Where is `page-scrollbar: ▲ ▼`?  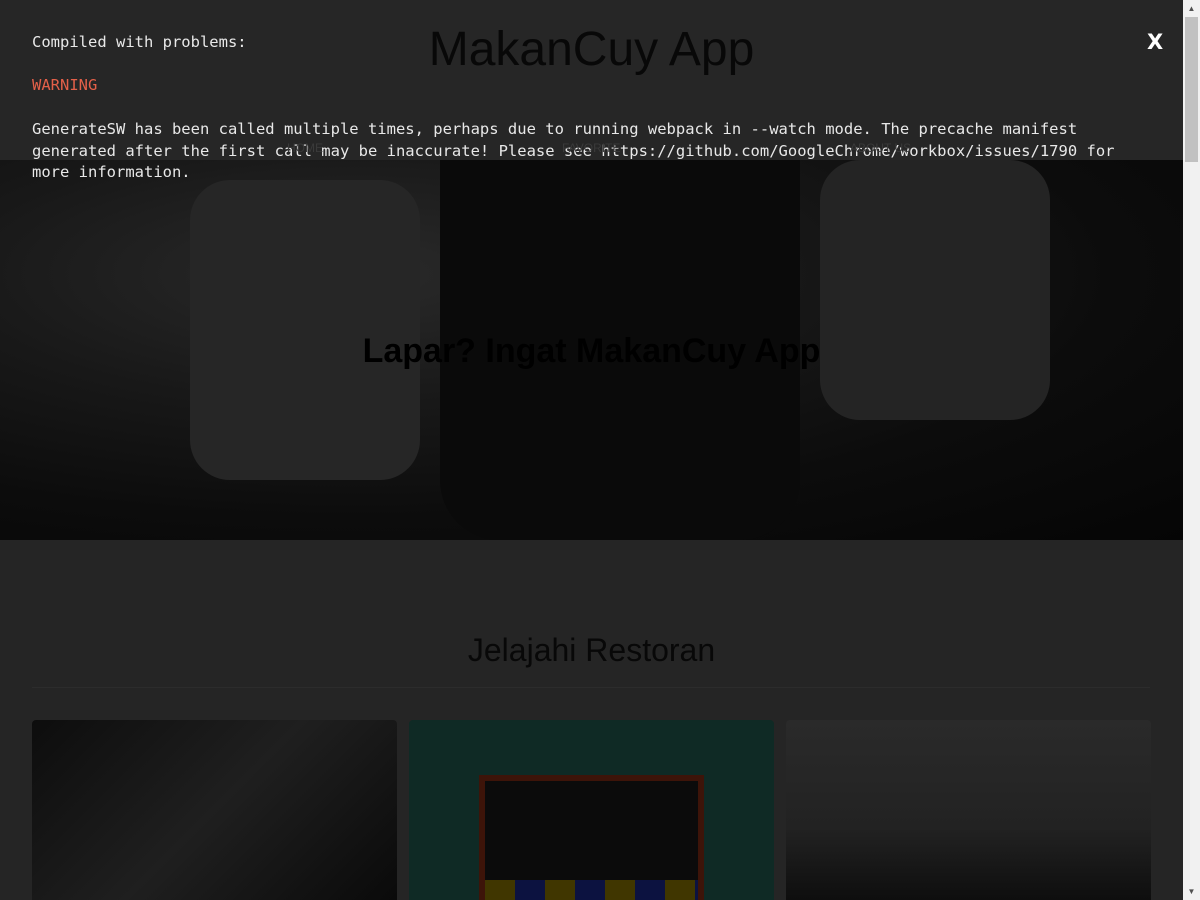
page-scrollbar: ▲ ▼ is located at coordinates (1191, 450).